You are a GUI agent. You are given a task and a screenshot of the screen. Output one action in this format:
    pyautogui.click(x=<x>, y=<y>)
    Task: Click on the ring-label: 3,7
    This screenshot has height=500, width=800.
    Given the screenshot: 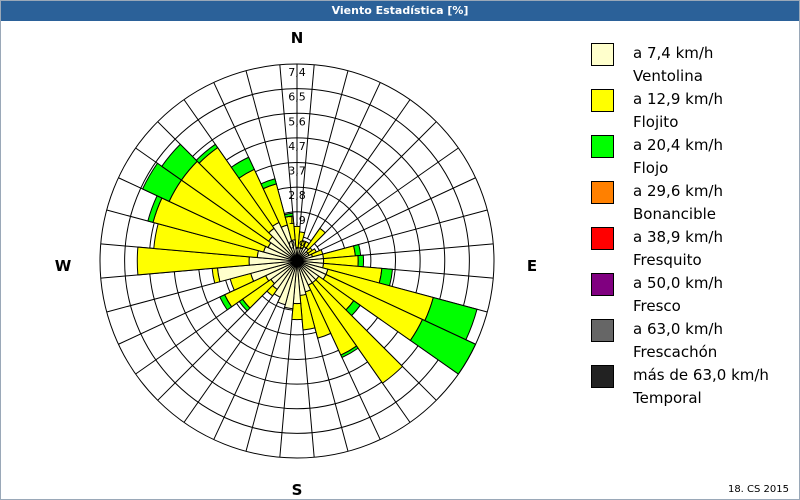 What is the action you would take?
    pyautogui.click(x=297, y=171)
    